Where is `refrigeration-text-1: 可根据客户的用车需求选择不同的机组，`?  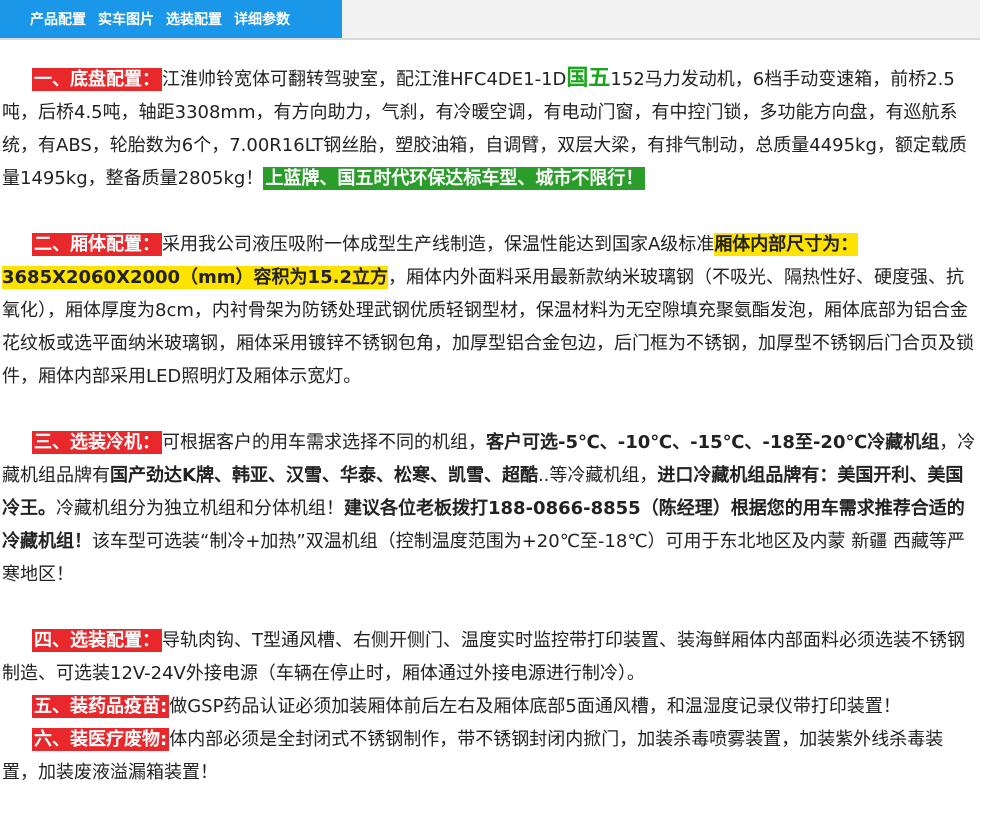 refrigeration-text-1: 可根据客户的用车需求选择不同的机组， is located at coordinates (324, 442).